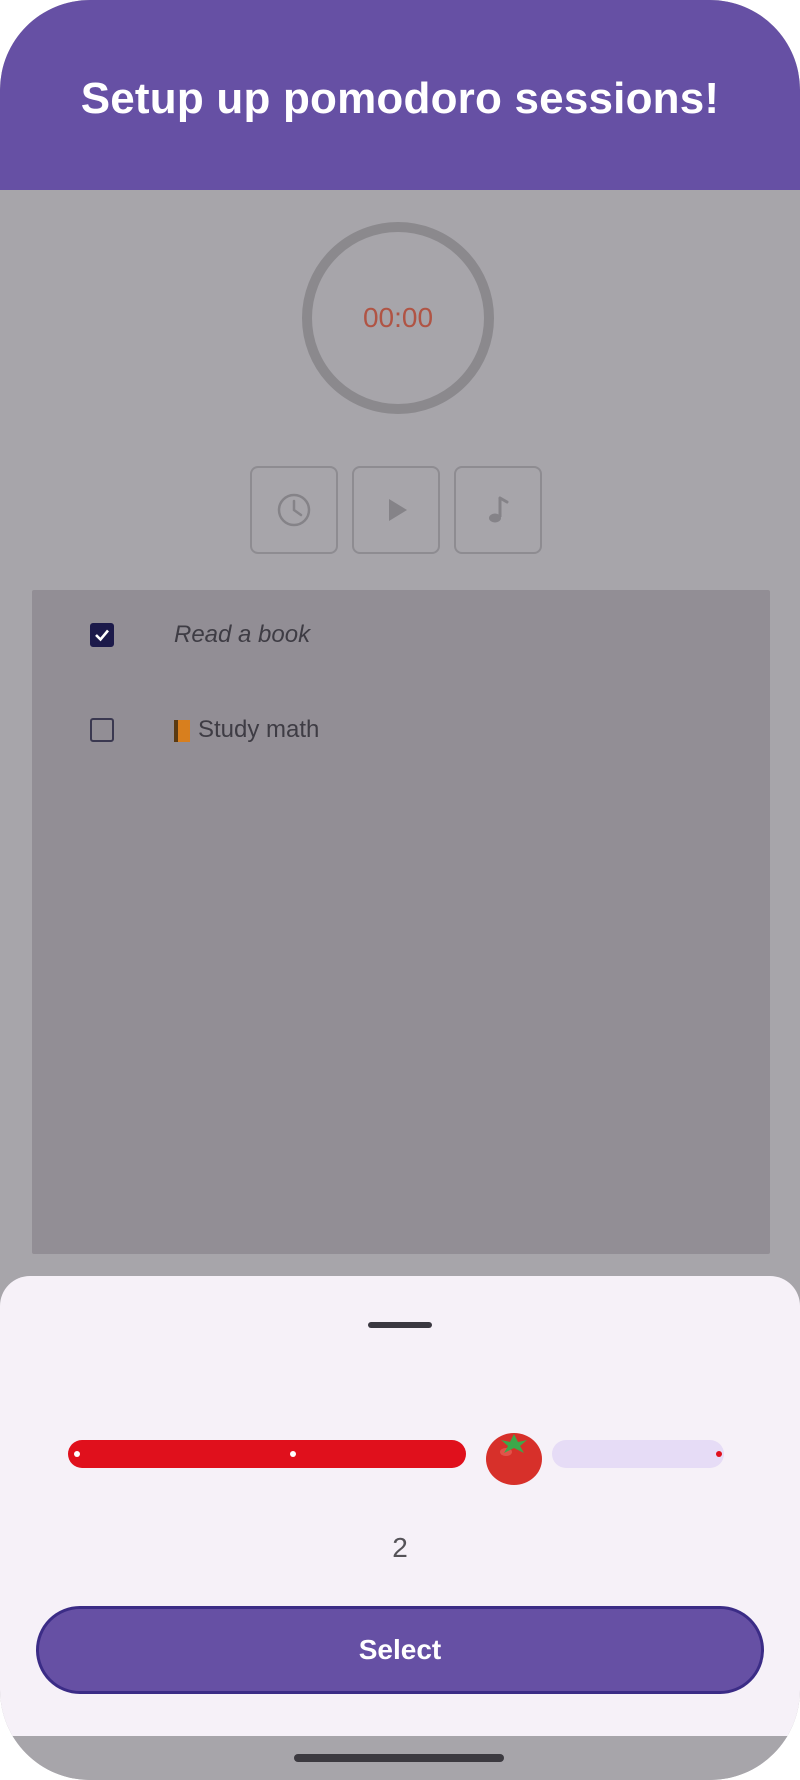 The height and width of the screenshot is (1780, 800). I want to click on home-indicator, so click(399, 1758).